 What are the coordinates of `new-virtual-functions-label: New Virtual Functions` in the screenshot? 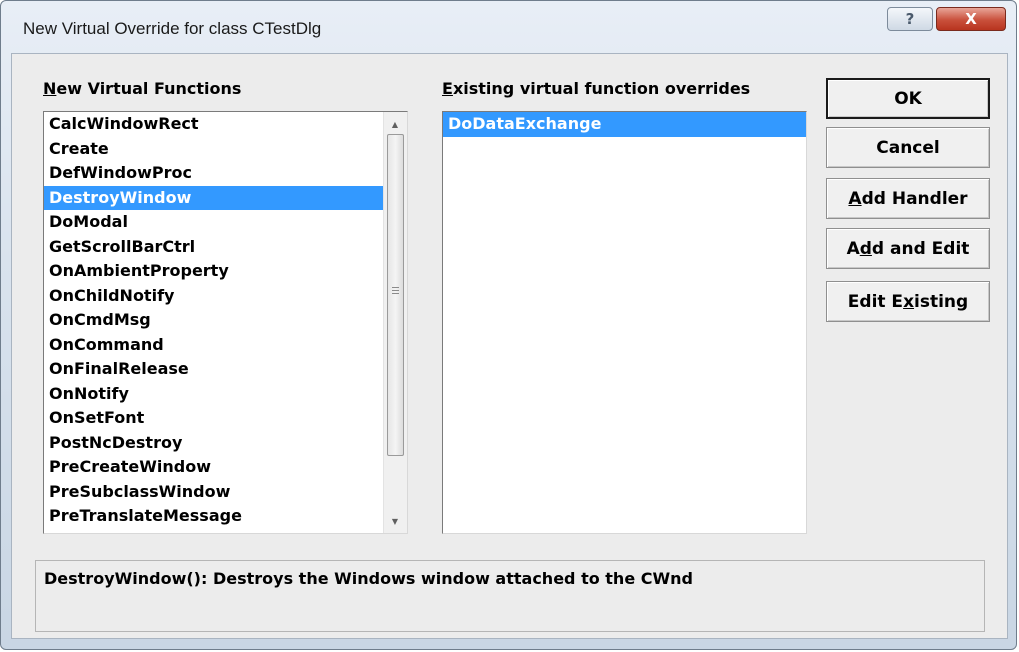 It's located at (142, 88).